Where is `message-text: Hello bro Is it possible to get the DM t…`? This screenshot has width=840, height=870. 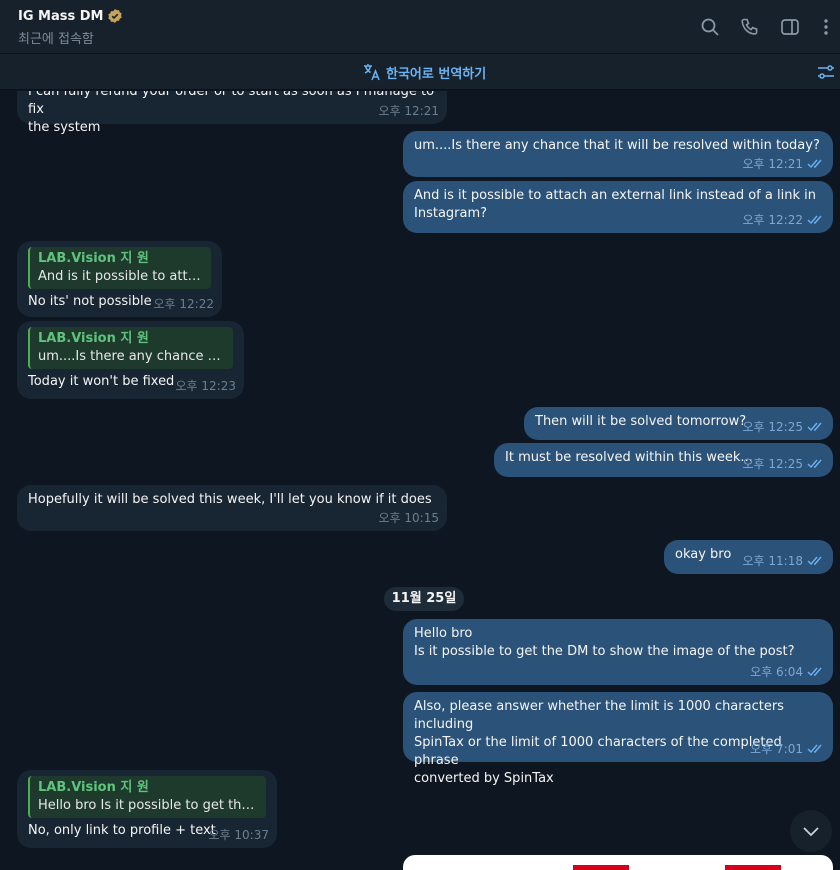 message-text: Hello bro Is it possible to get the DM t… is located at coordinates (604, 642).